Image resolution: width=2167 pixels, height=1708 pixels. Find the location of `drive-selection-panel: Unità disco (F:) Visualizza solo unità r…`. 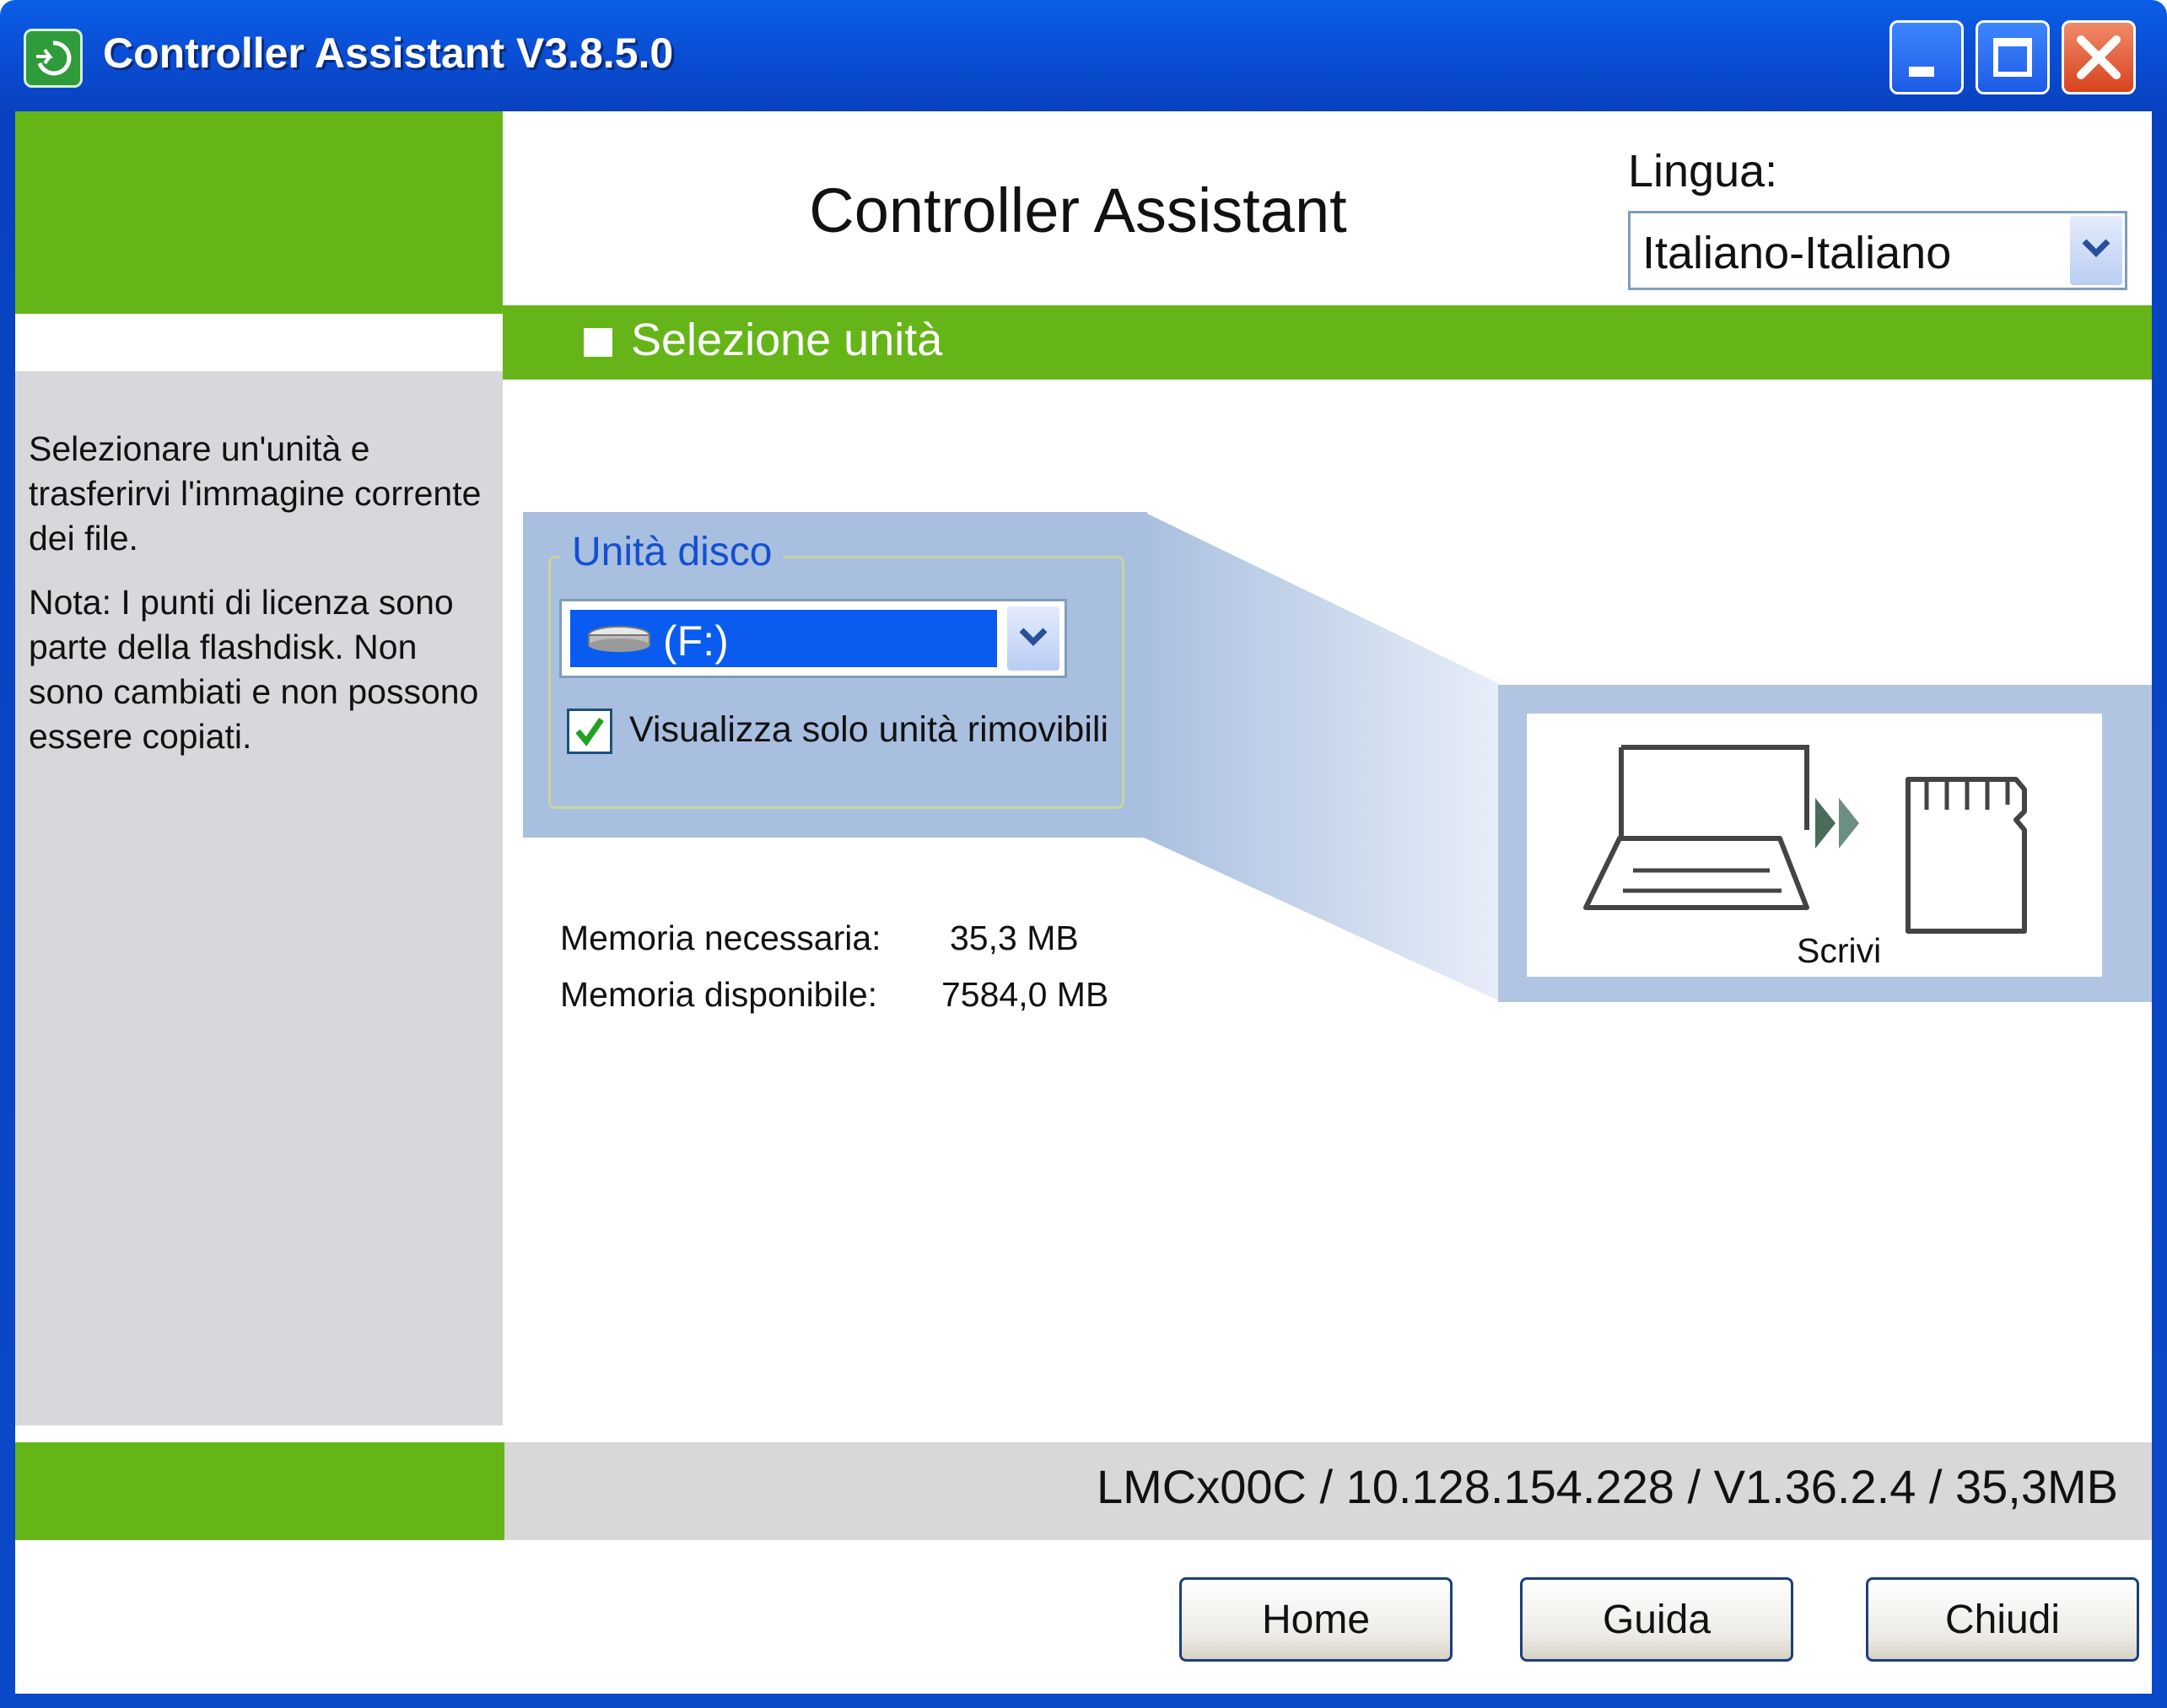

drive-selection-panel: Unità disco (F:) Visualizza solo unità r… is located at coordinates (835, 675).